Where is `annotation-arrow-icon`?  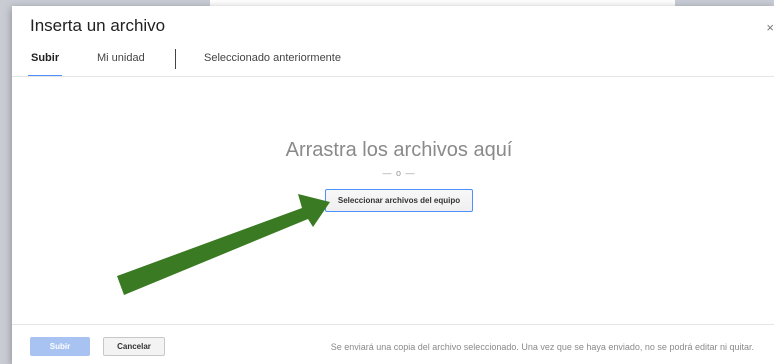
annotation-arrow-icon is located at coordinates (223, 244).